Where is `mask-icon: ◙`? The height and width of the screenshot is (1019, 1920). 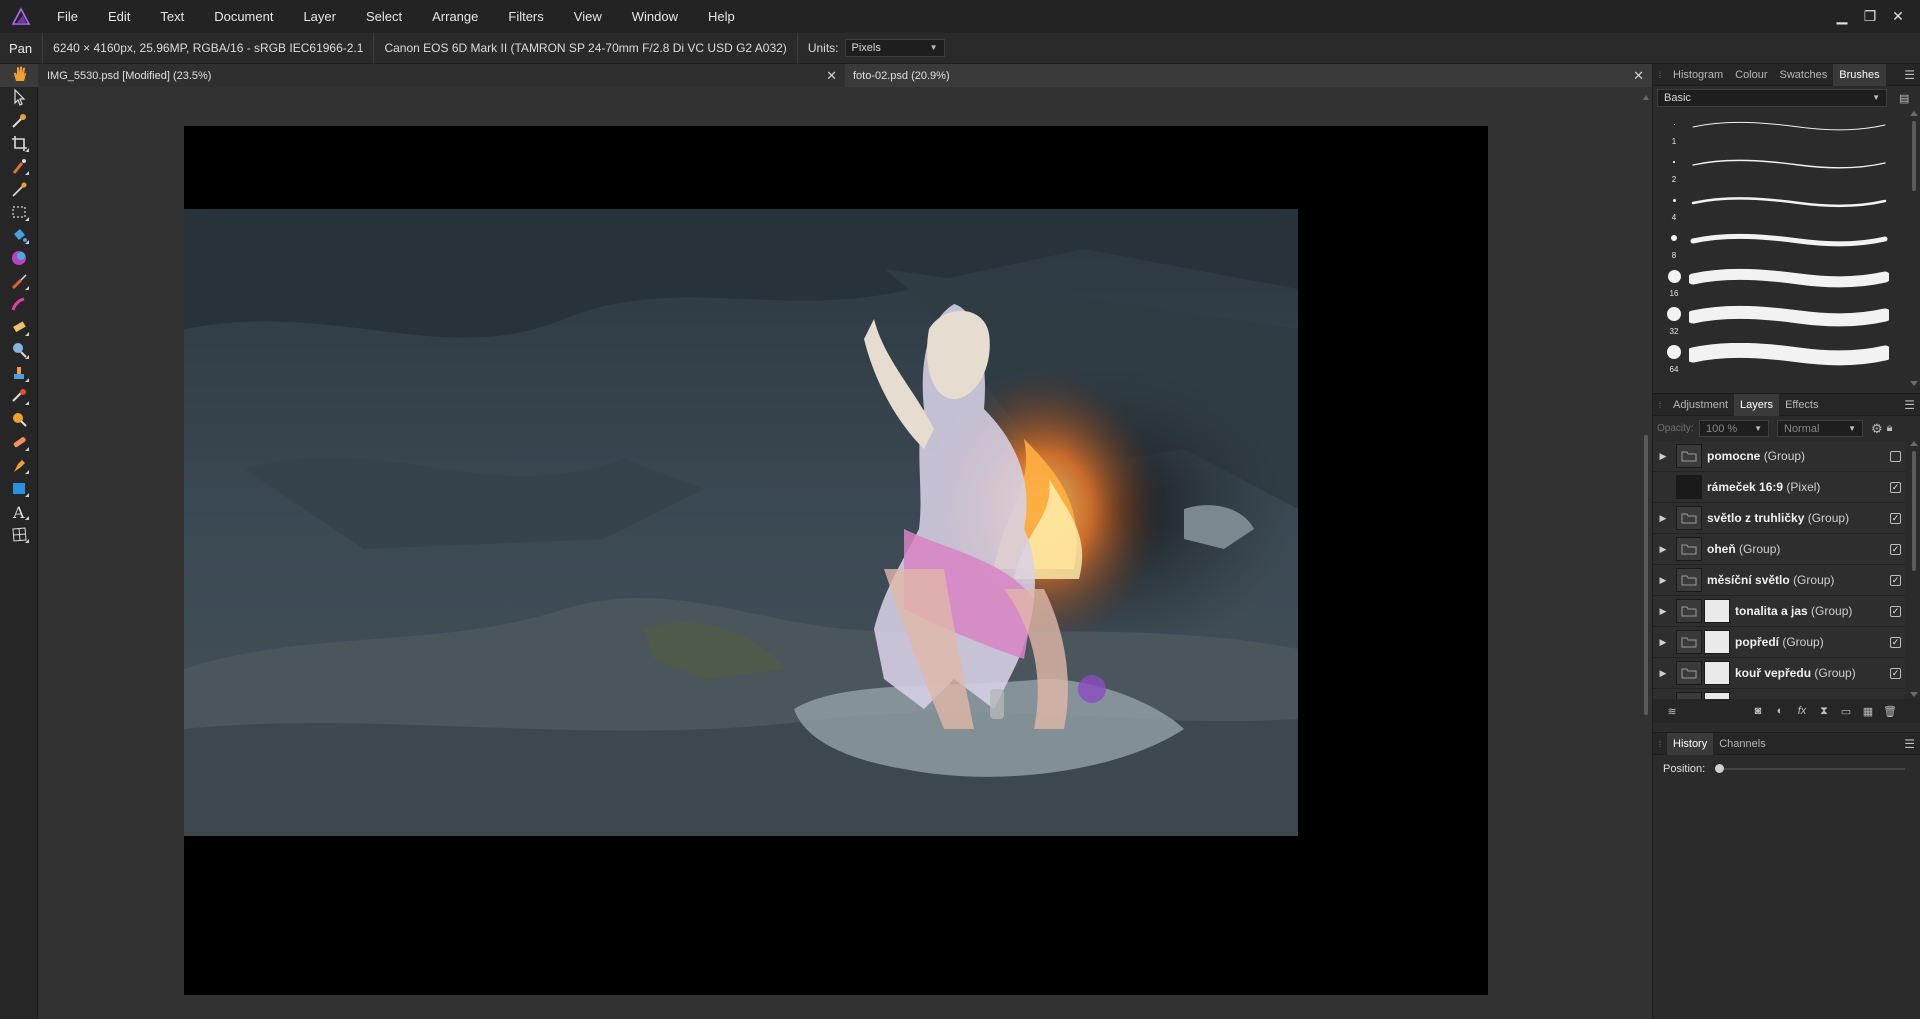 mask-icon: ◙ is located at coordinates (1758, 711).